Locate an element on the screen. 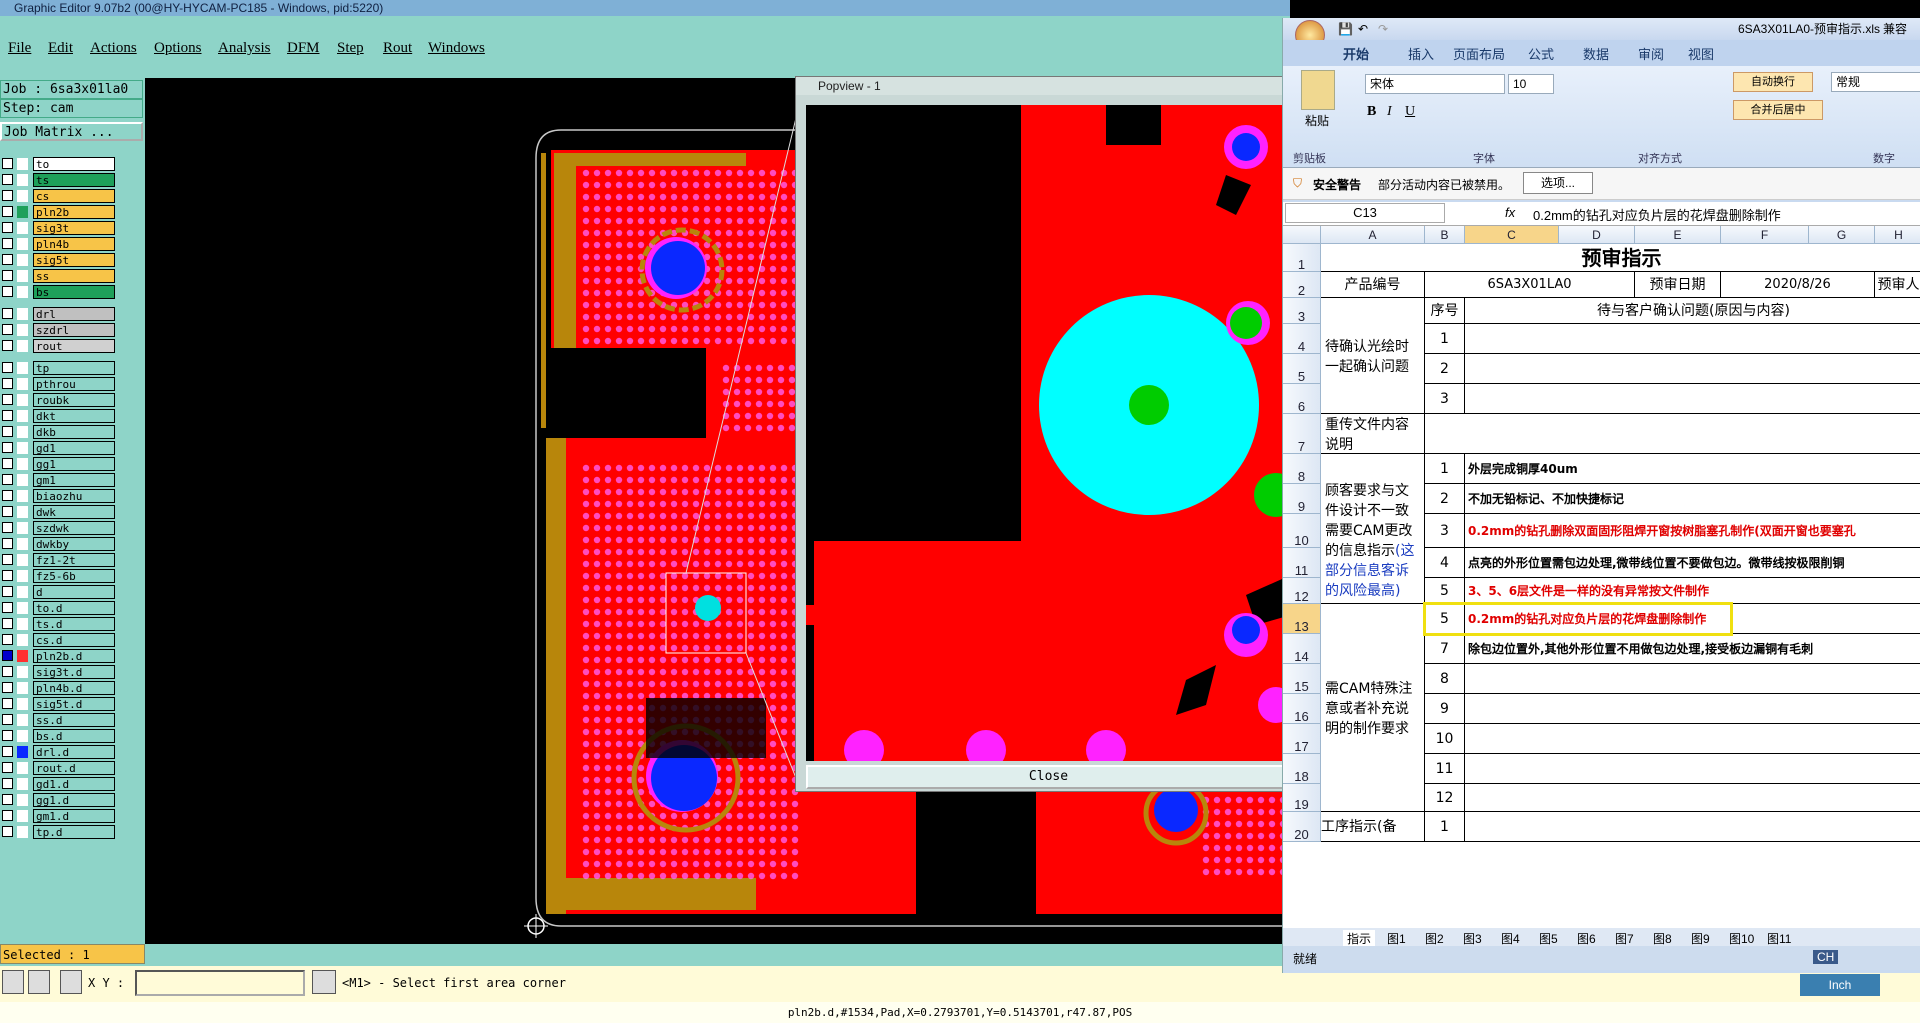 This screenshot has width=1920, height=1023. units-indicator: Inch is located at coordinates (1840, 985).